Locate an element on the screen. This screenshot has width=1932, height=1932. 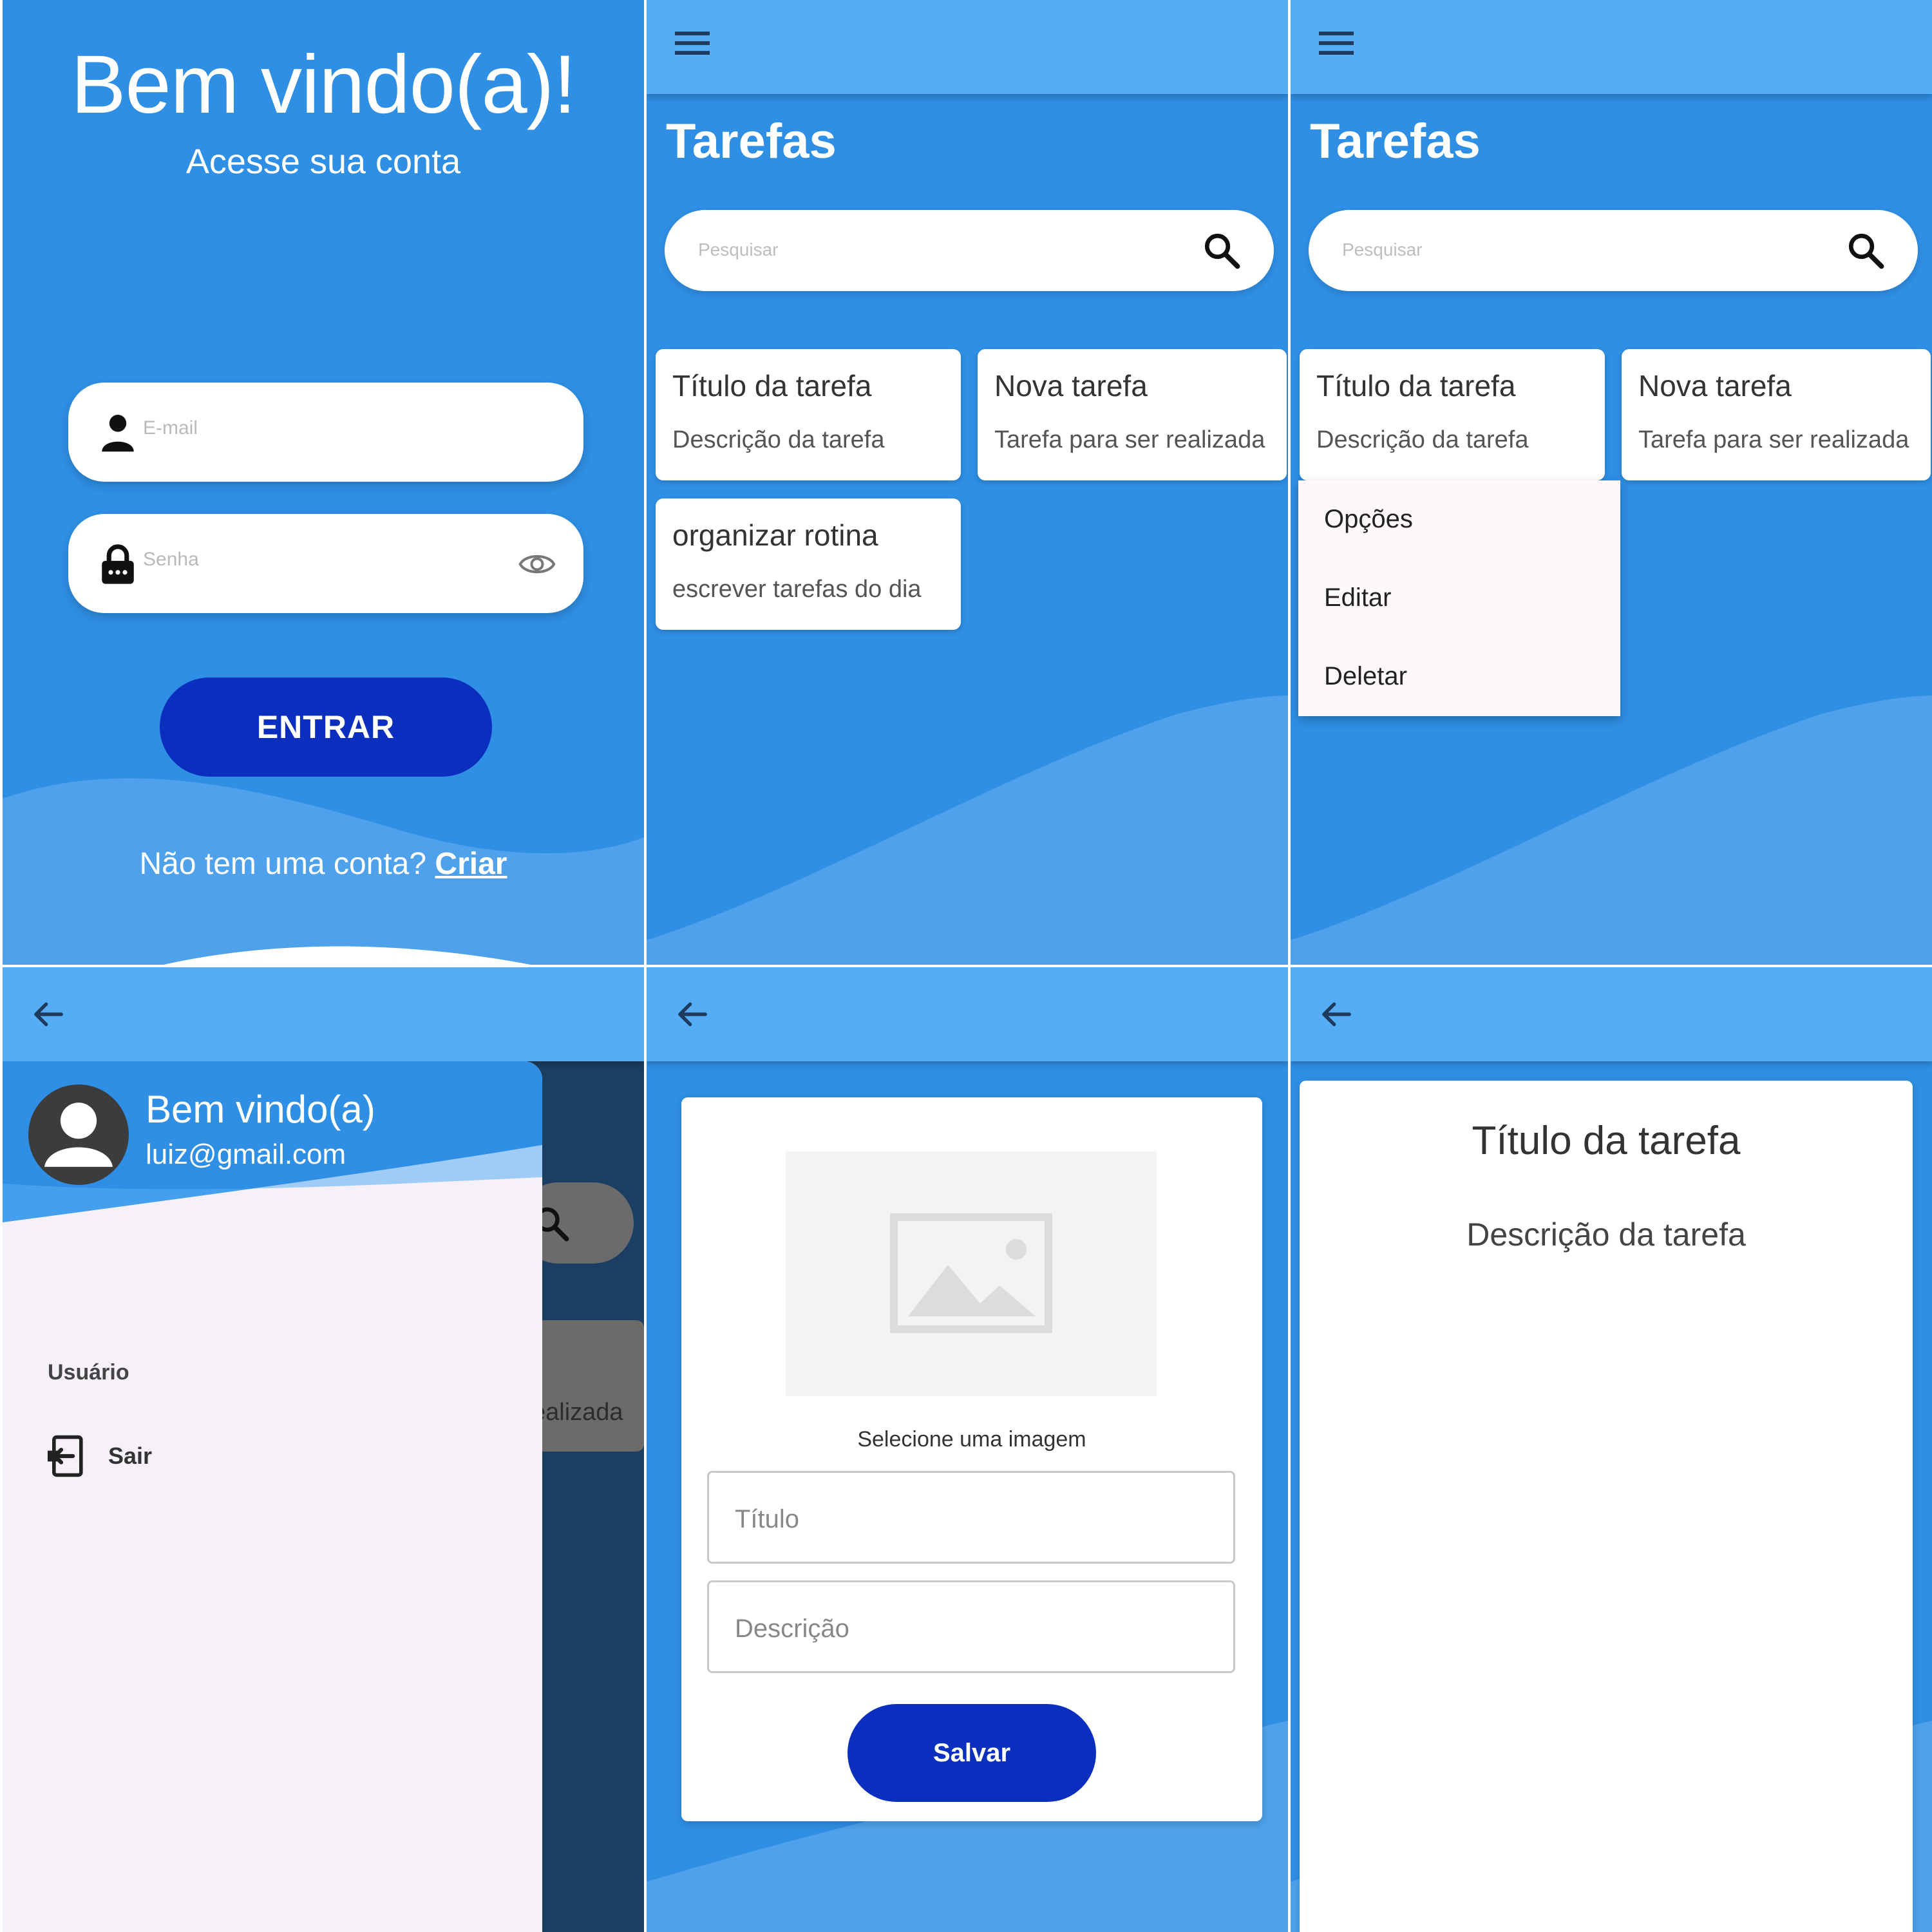
image-picker is located at coordinates (972, 1273).